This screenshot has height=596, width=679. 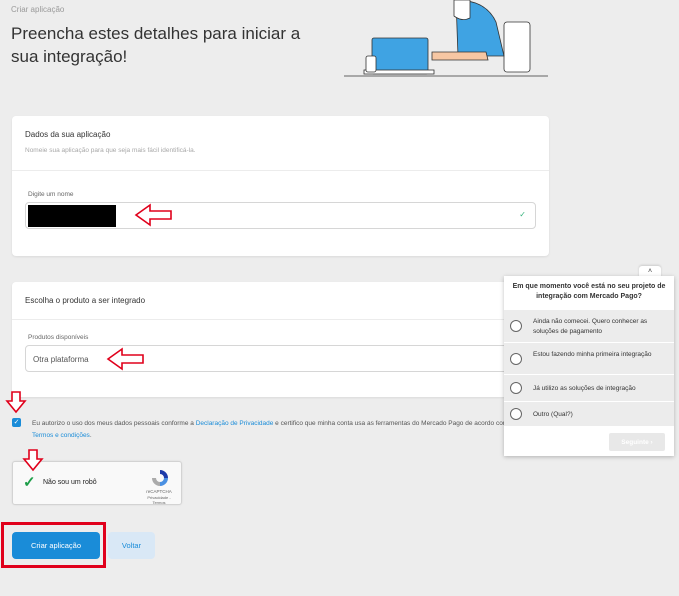 I want to click on products-label: Produtos disponíveis, so click(x=58, y=337).